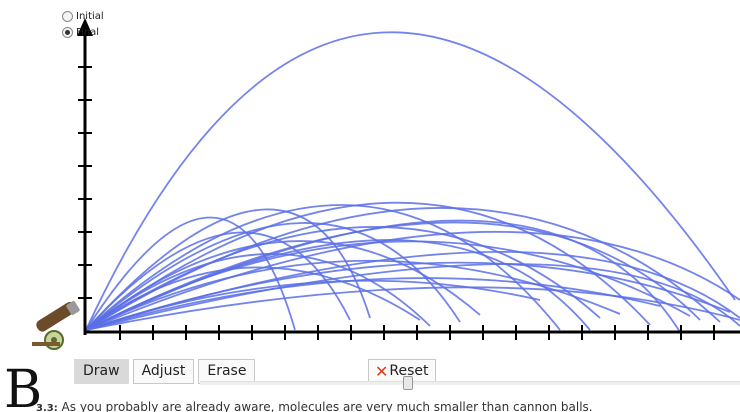 This screenshot has height=412, width=740. Describe the element at coordinates (101, 371) in the screenshot. I see `draw-button: Draw` at that location.